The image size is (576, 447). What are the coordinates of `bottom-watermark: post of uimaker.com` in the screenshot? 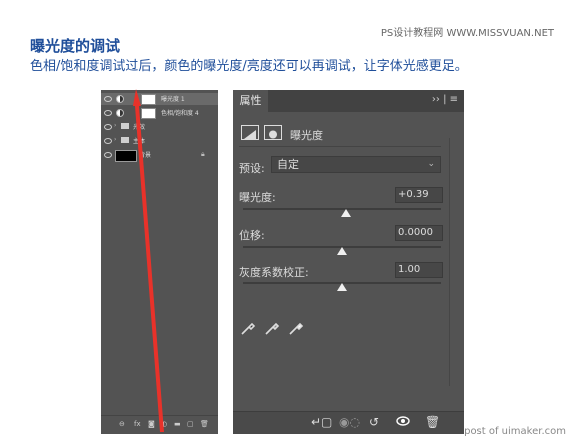 It's located at (515, 431).